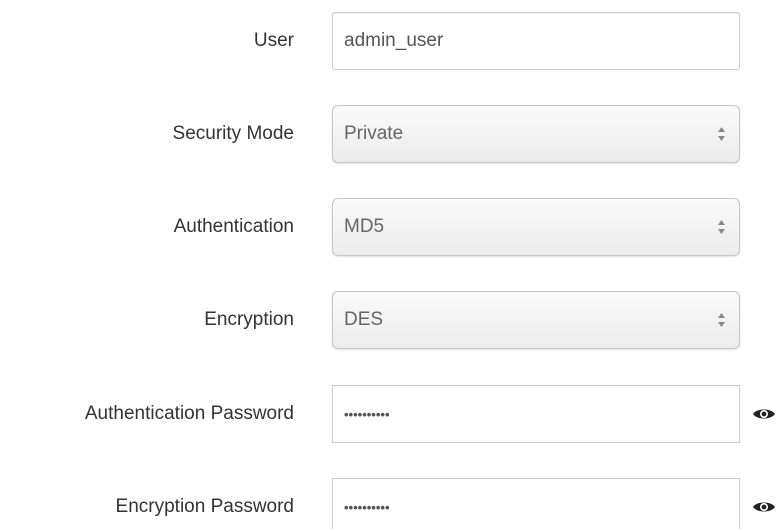 The image size is (780, 529). What do you see at coordinates (233, 133) in the screenshot?
I see `security-mode-label: Security Mode` at bounding box center [233, 133].